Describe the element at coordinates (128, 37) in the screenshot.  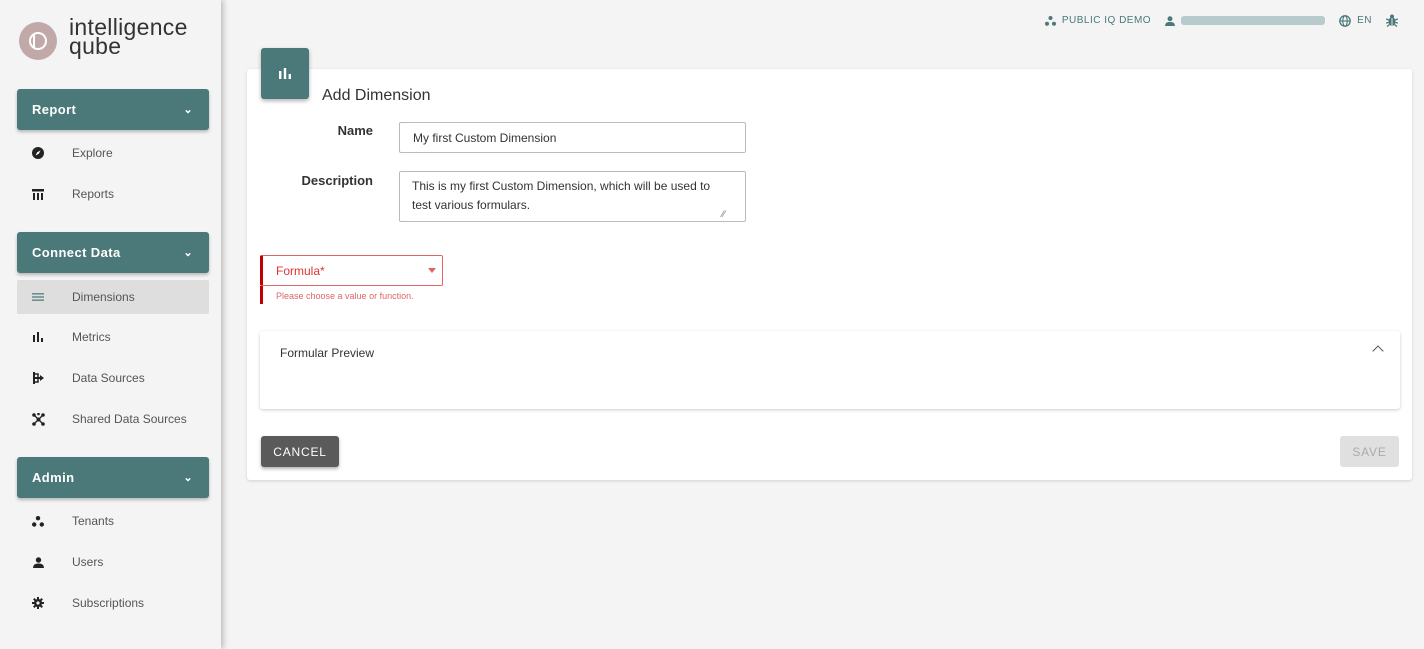
I see `logo-text: intelligence qube` at that location.